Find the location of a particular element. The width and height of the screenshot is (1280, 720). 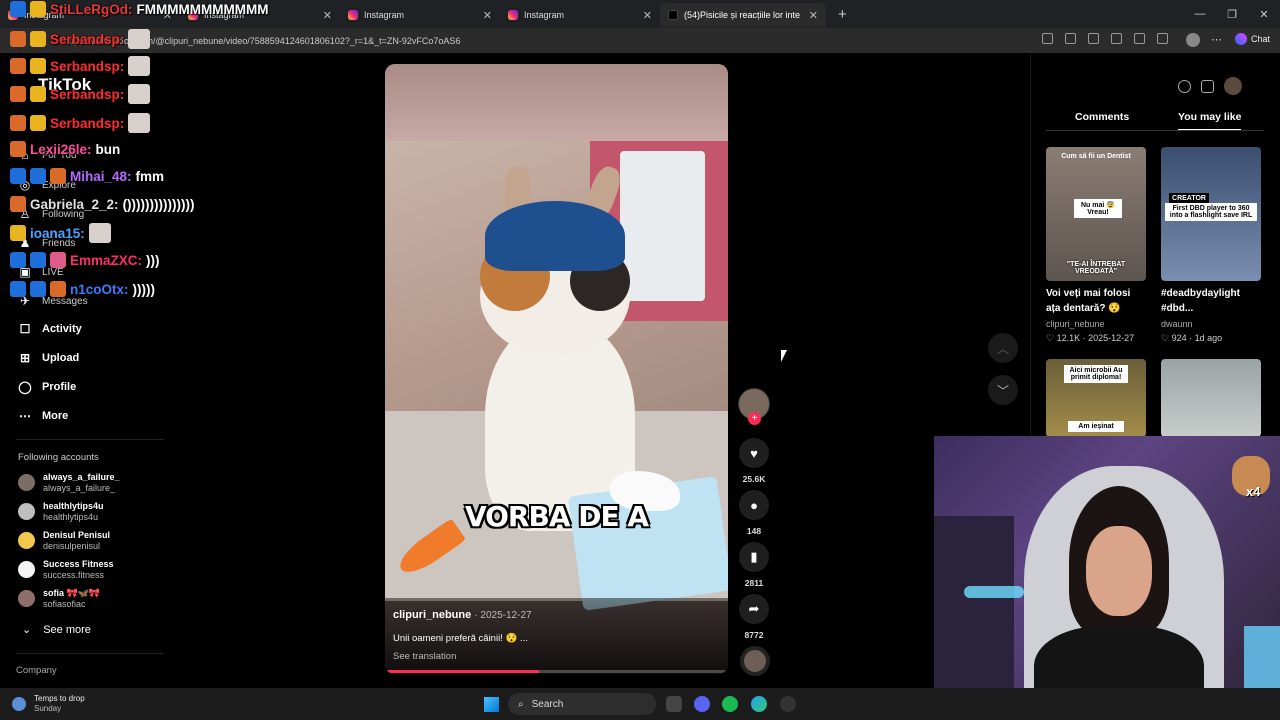

file-explorer-icon is located at coordinates (674, 704).